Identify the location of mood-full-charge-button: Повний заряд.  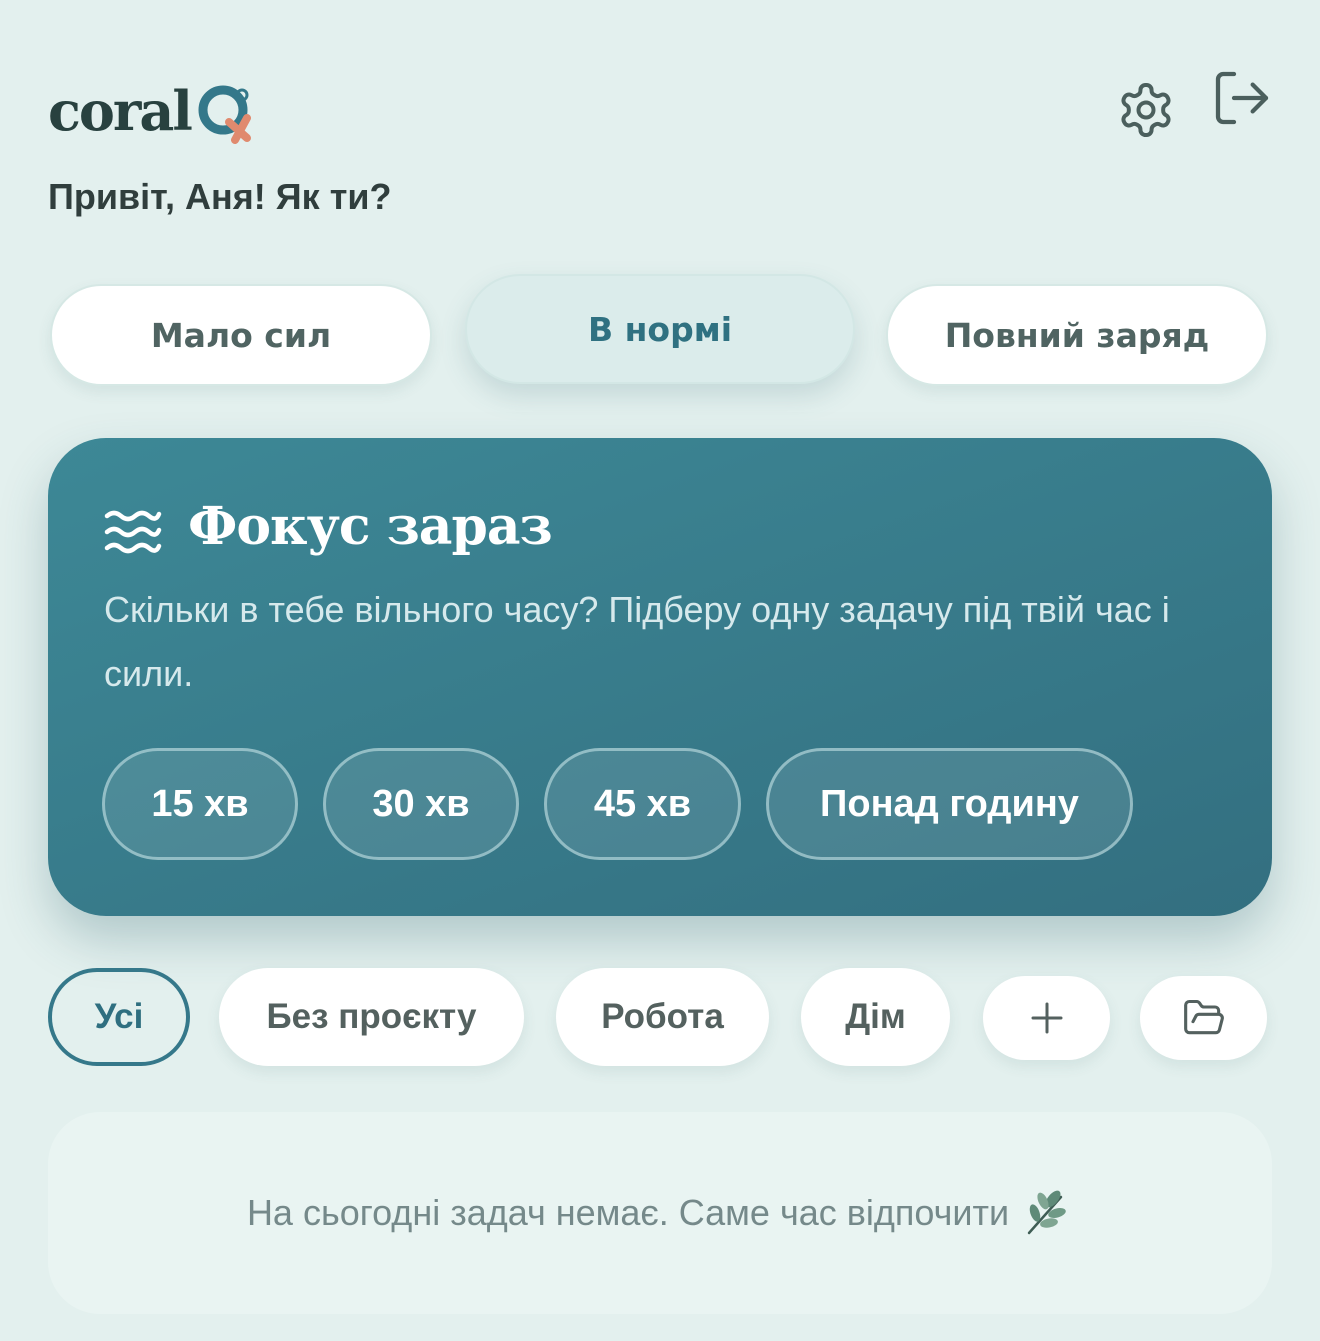
(1077, 335).